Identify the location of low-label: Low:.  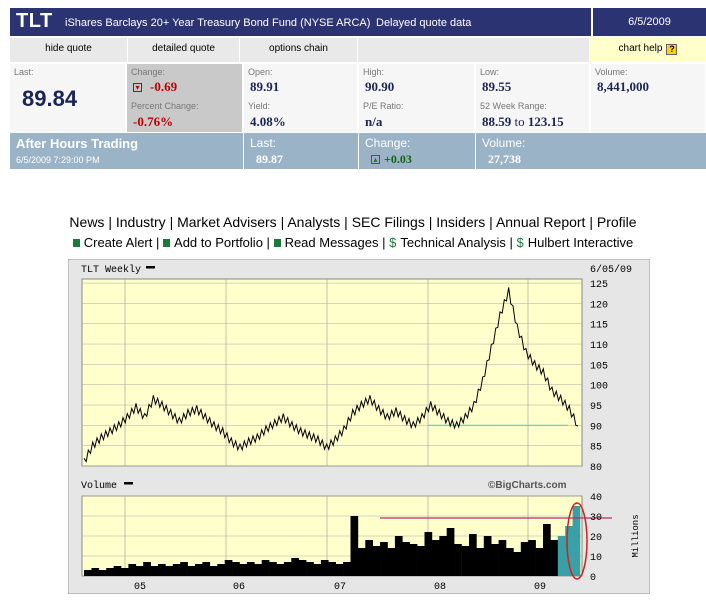
(490, 72).